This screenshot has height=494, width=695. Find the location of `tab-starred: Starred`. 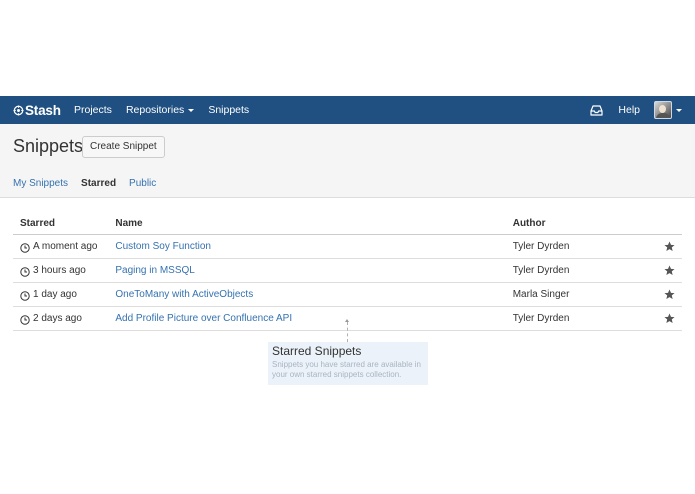

tab-starred: Starred is located at coordinates (98, 183).